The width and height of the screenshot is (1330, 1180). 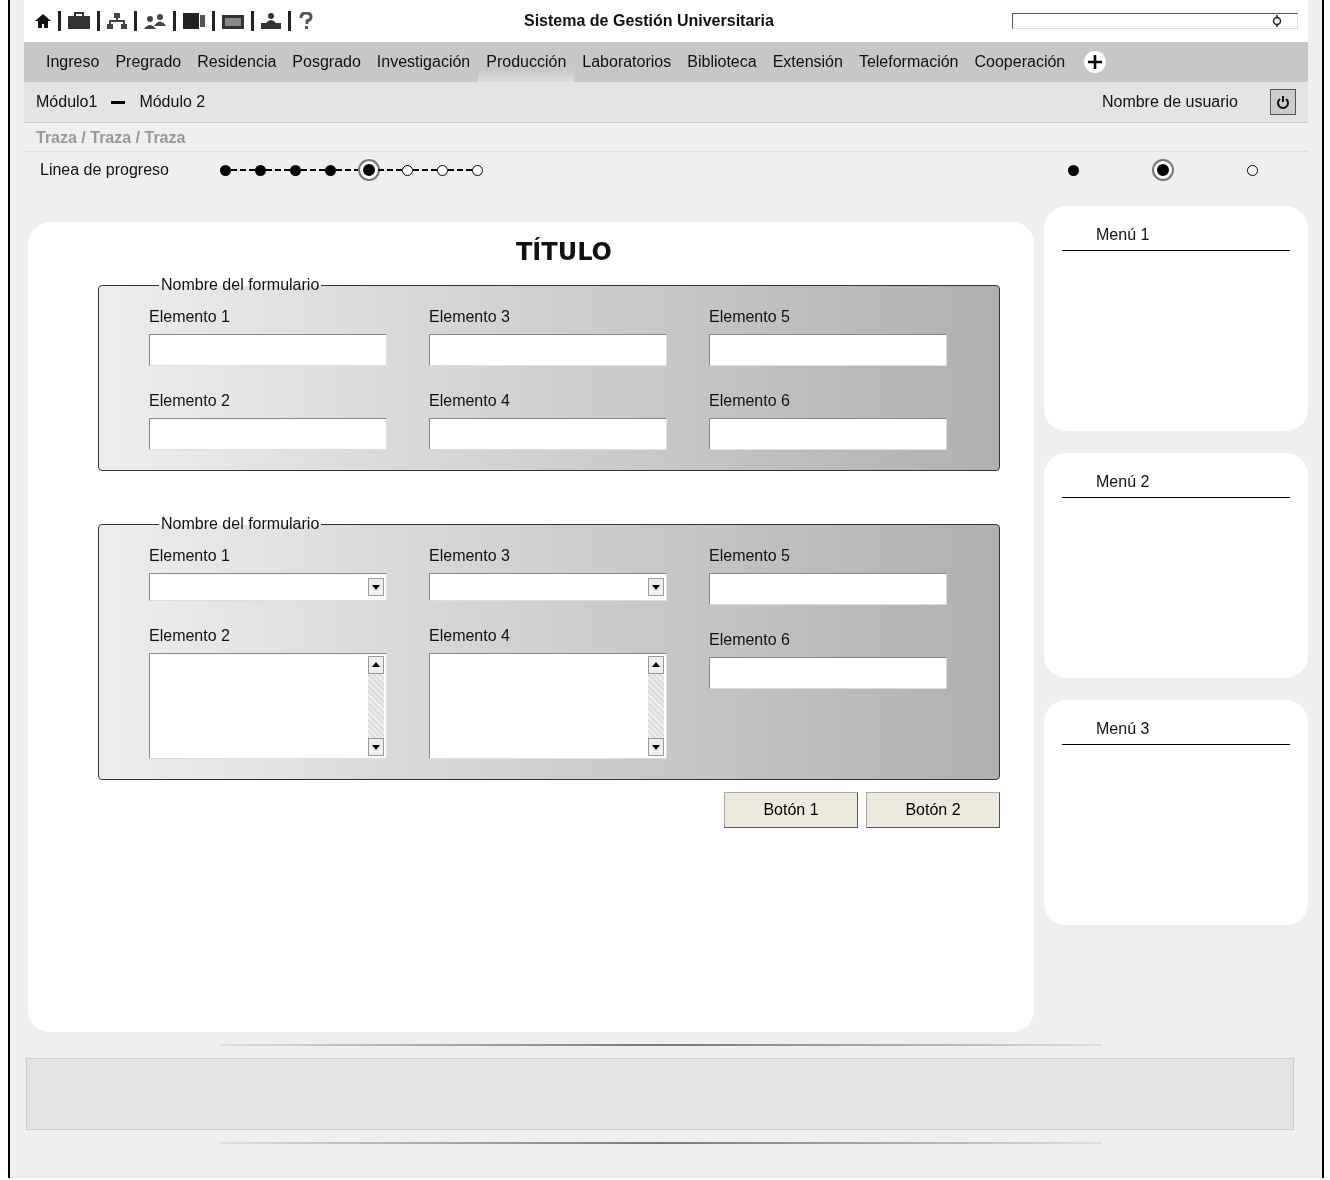 I want to click on nav-tab: Ingreso, so click(x=73, y=62).